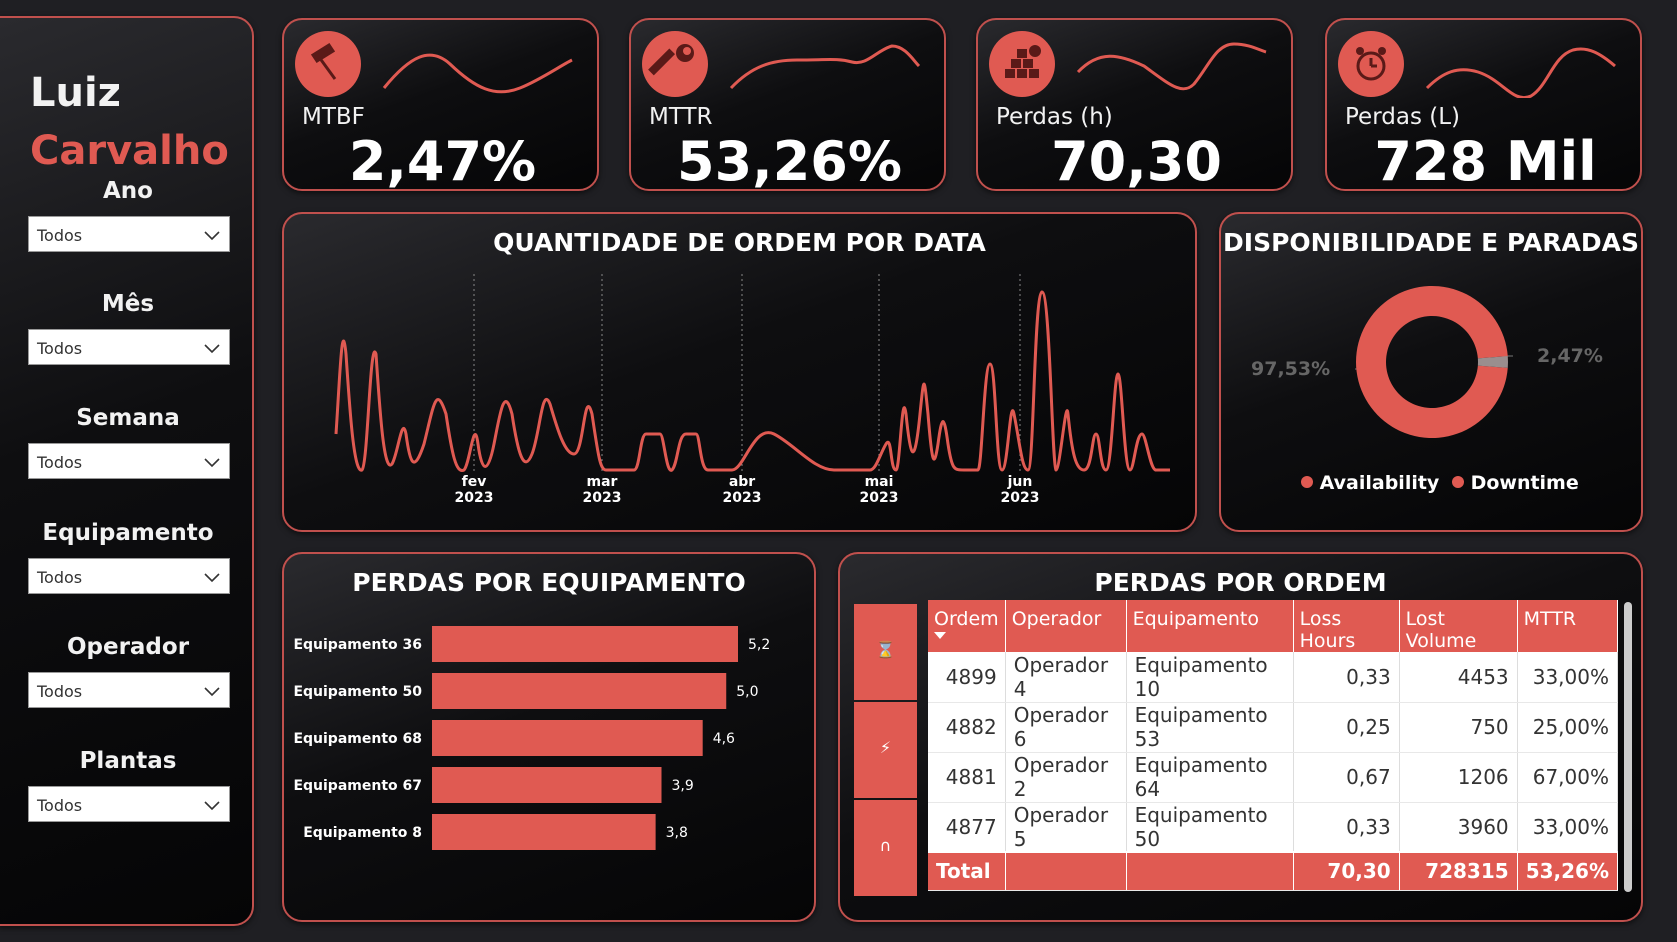  Describe the element at coordinates (442, 160) in the screenshot. I see `kpi-value: 2,47%` at that location.